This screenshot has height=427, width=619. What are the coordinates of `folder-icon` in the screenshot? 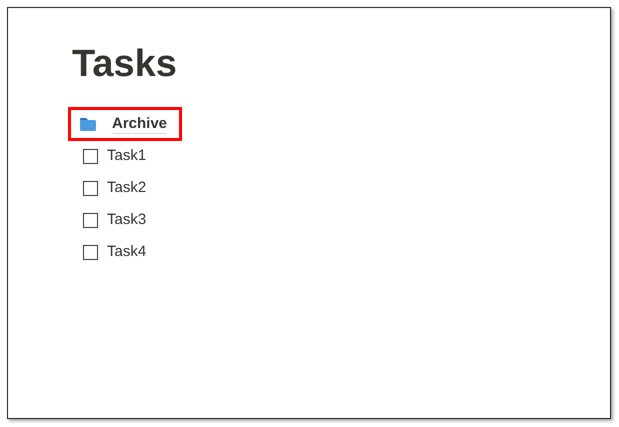 It's located at (88, 124).